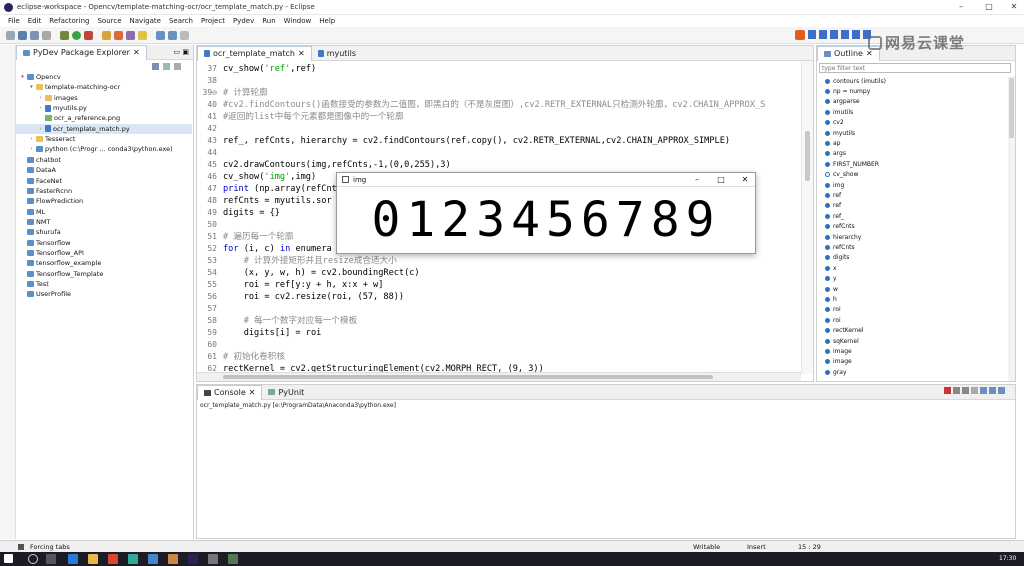 This screenshot has width=1024, height=566. I want to click on view-menu-icon, so click(177, 66).